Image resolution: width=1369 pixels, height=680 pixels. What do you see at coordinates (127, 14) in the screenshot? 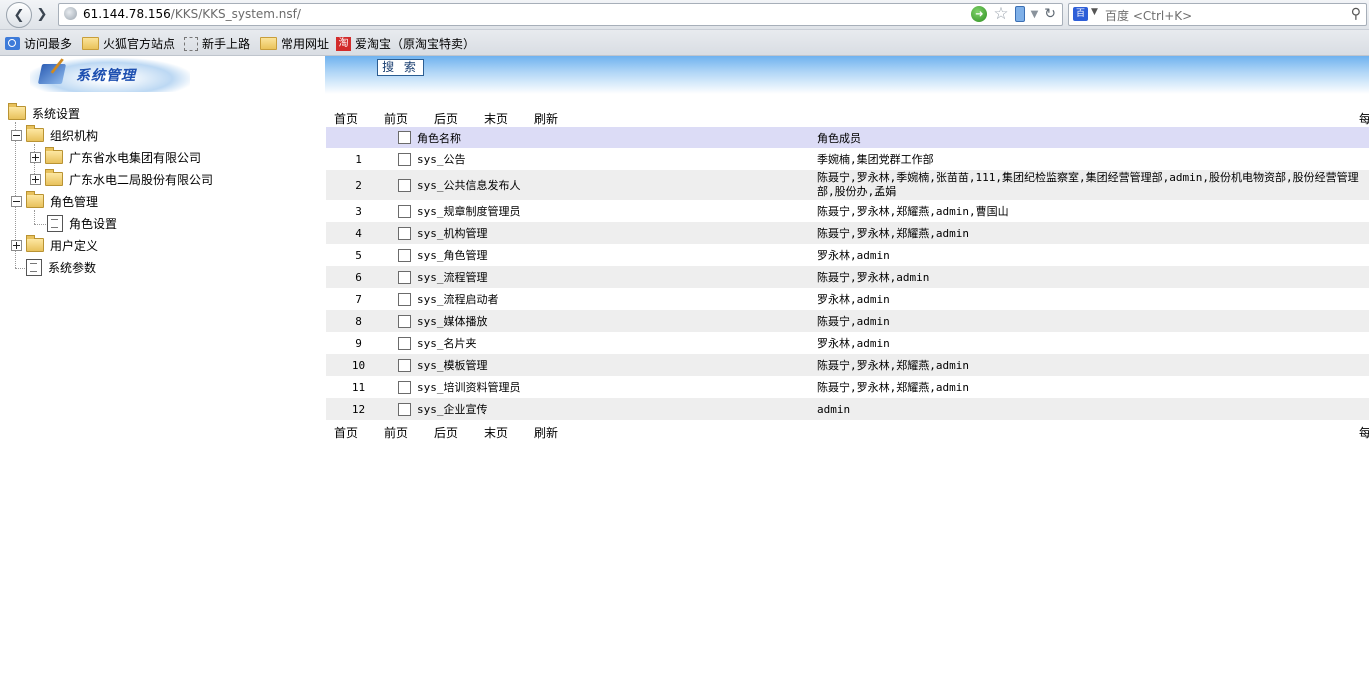
I see `url-host: 61.144.78.156` at bounding box center [127, 14].